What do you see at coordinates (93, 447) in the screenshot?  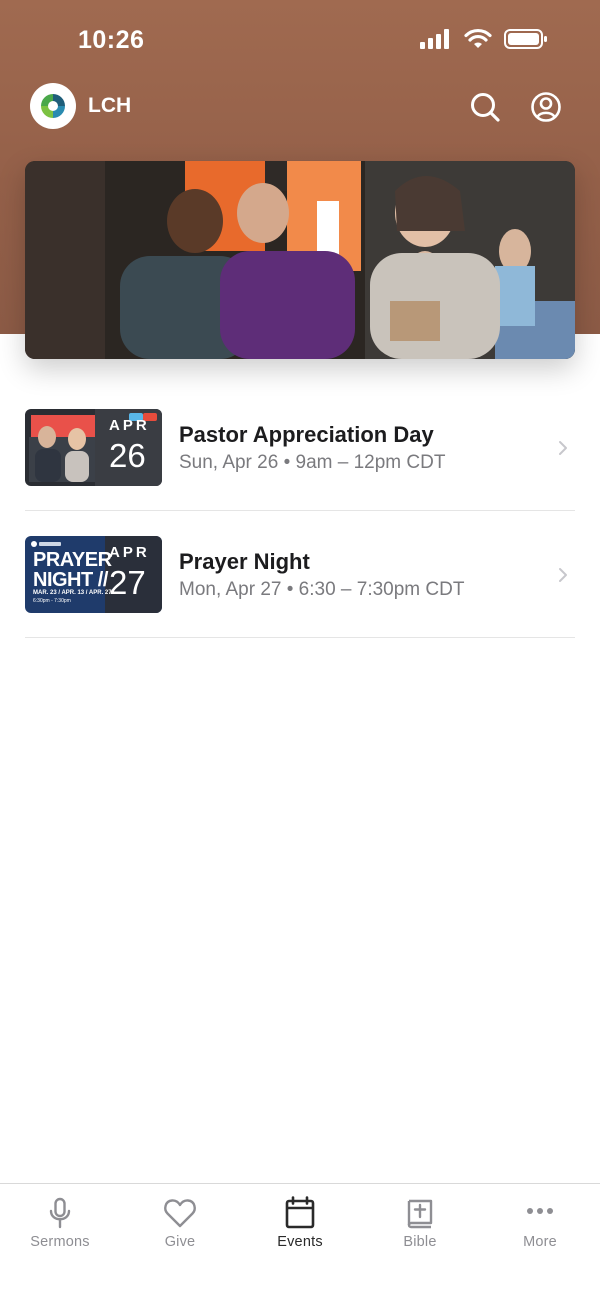 I see `event-thumbnail: APR 26` at bounding box center [93, 447].